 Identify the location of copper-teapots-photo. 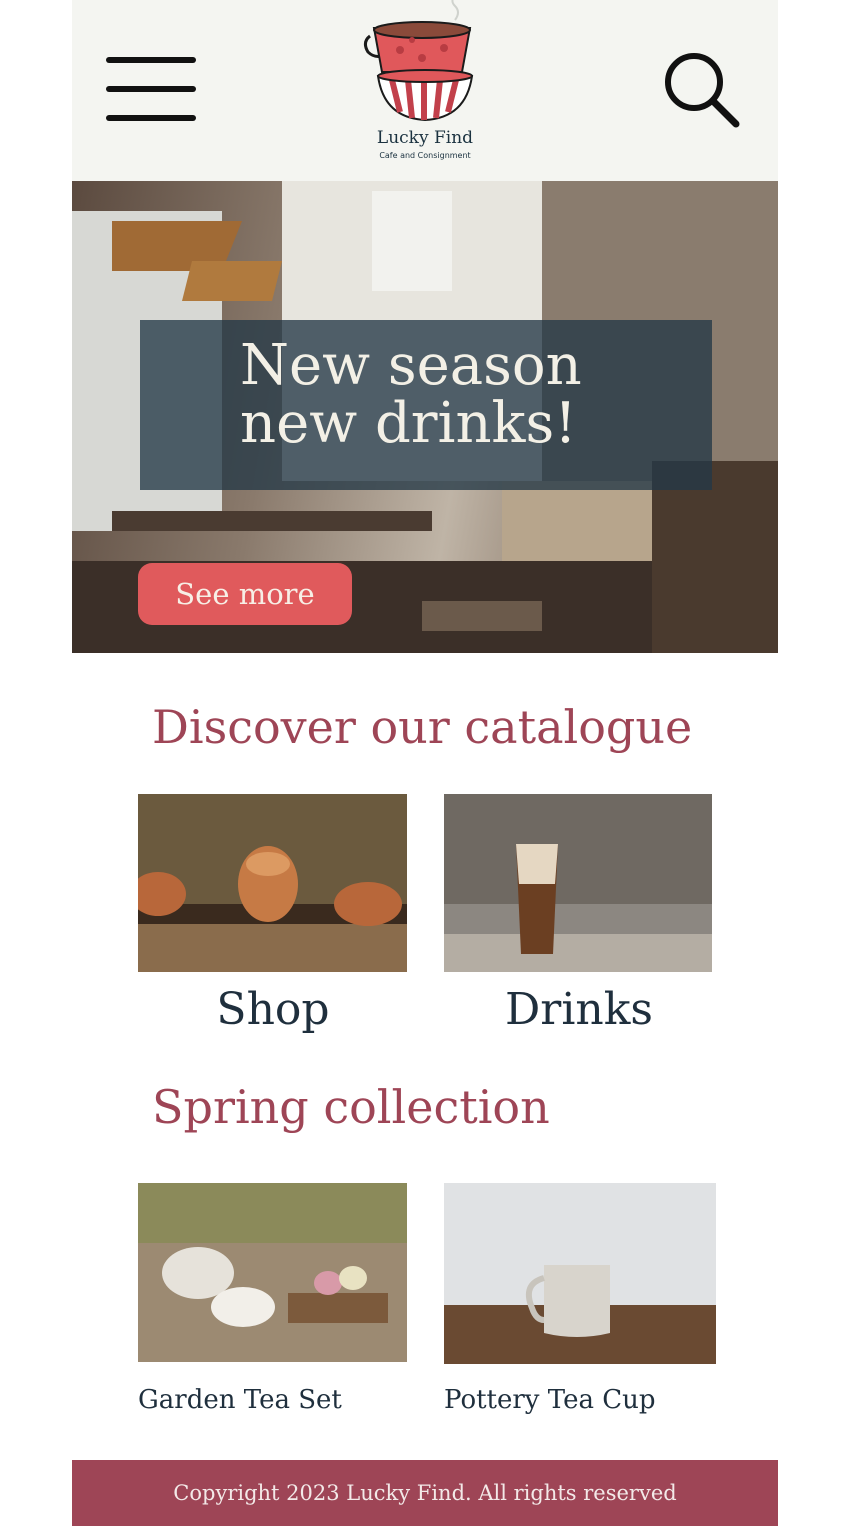
(272, 883).